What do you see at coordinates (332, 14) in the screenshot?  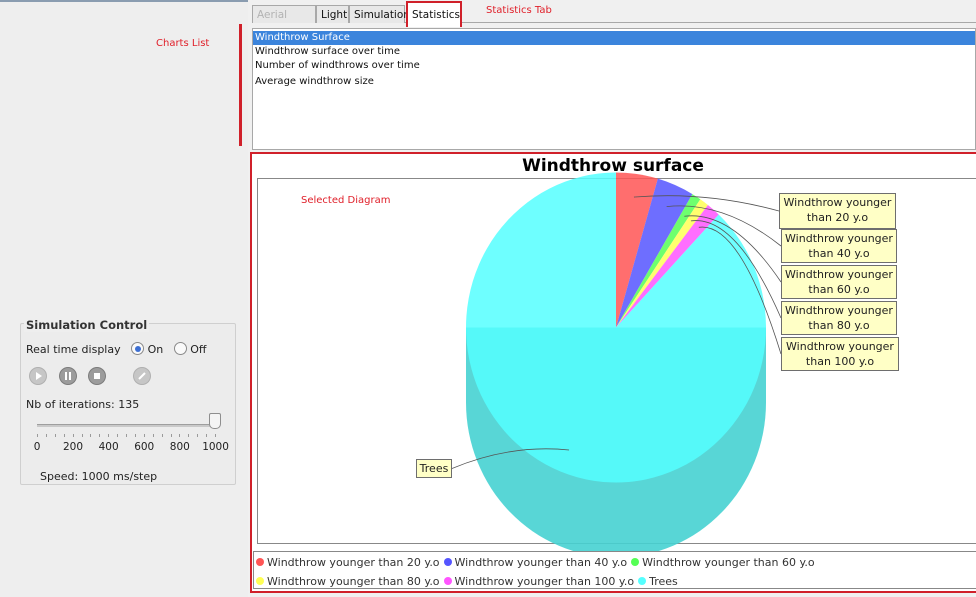 I see `tab-light: Light` at bounding box center [332, 14].